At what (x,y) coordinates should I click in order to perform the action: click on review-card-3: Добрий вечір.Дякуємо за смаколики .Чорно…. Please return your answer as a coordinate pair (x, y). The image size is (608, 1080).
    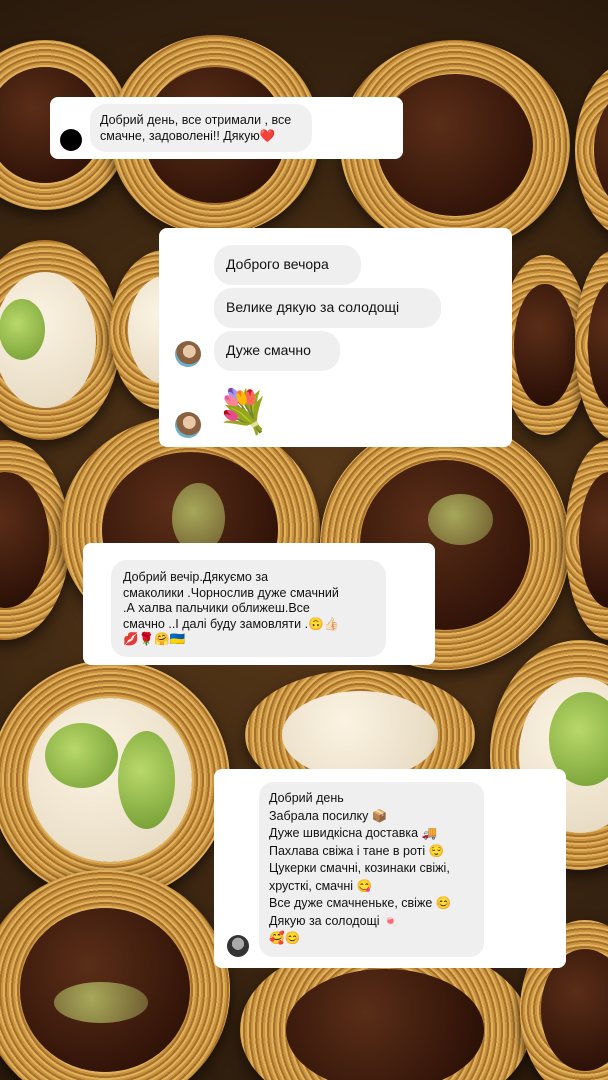
    Looking at the image, I should click on (259, 604).